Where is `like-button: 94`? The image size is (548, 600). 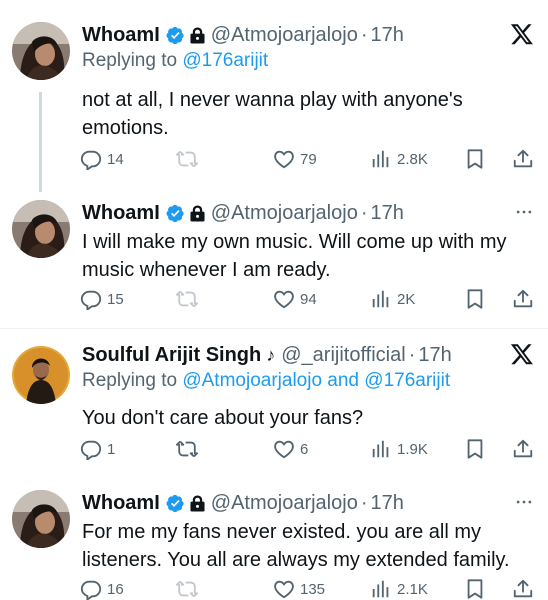 like-button: 94 is located at coordinates (295, 299).